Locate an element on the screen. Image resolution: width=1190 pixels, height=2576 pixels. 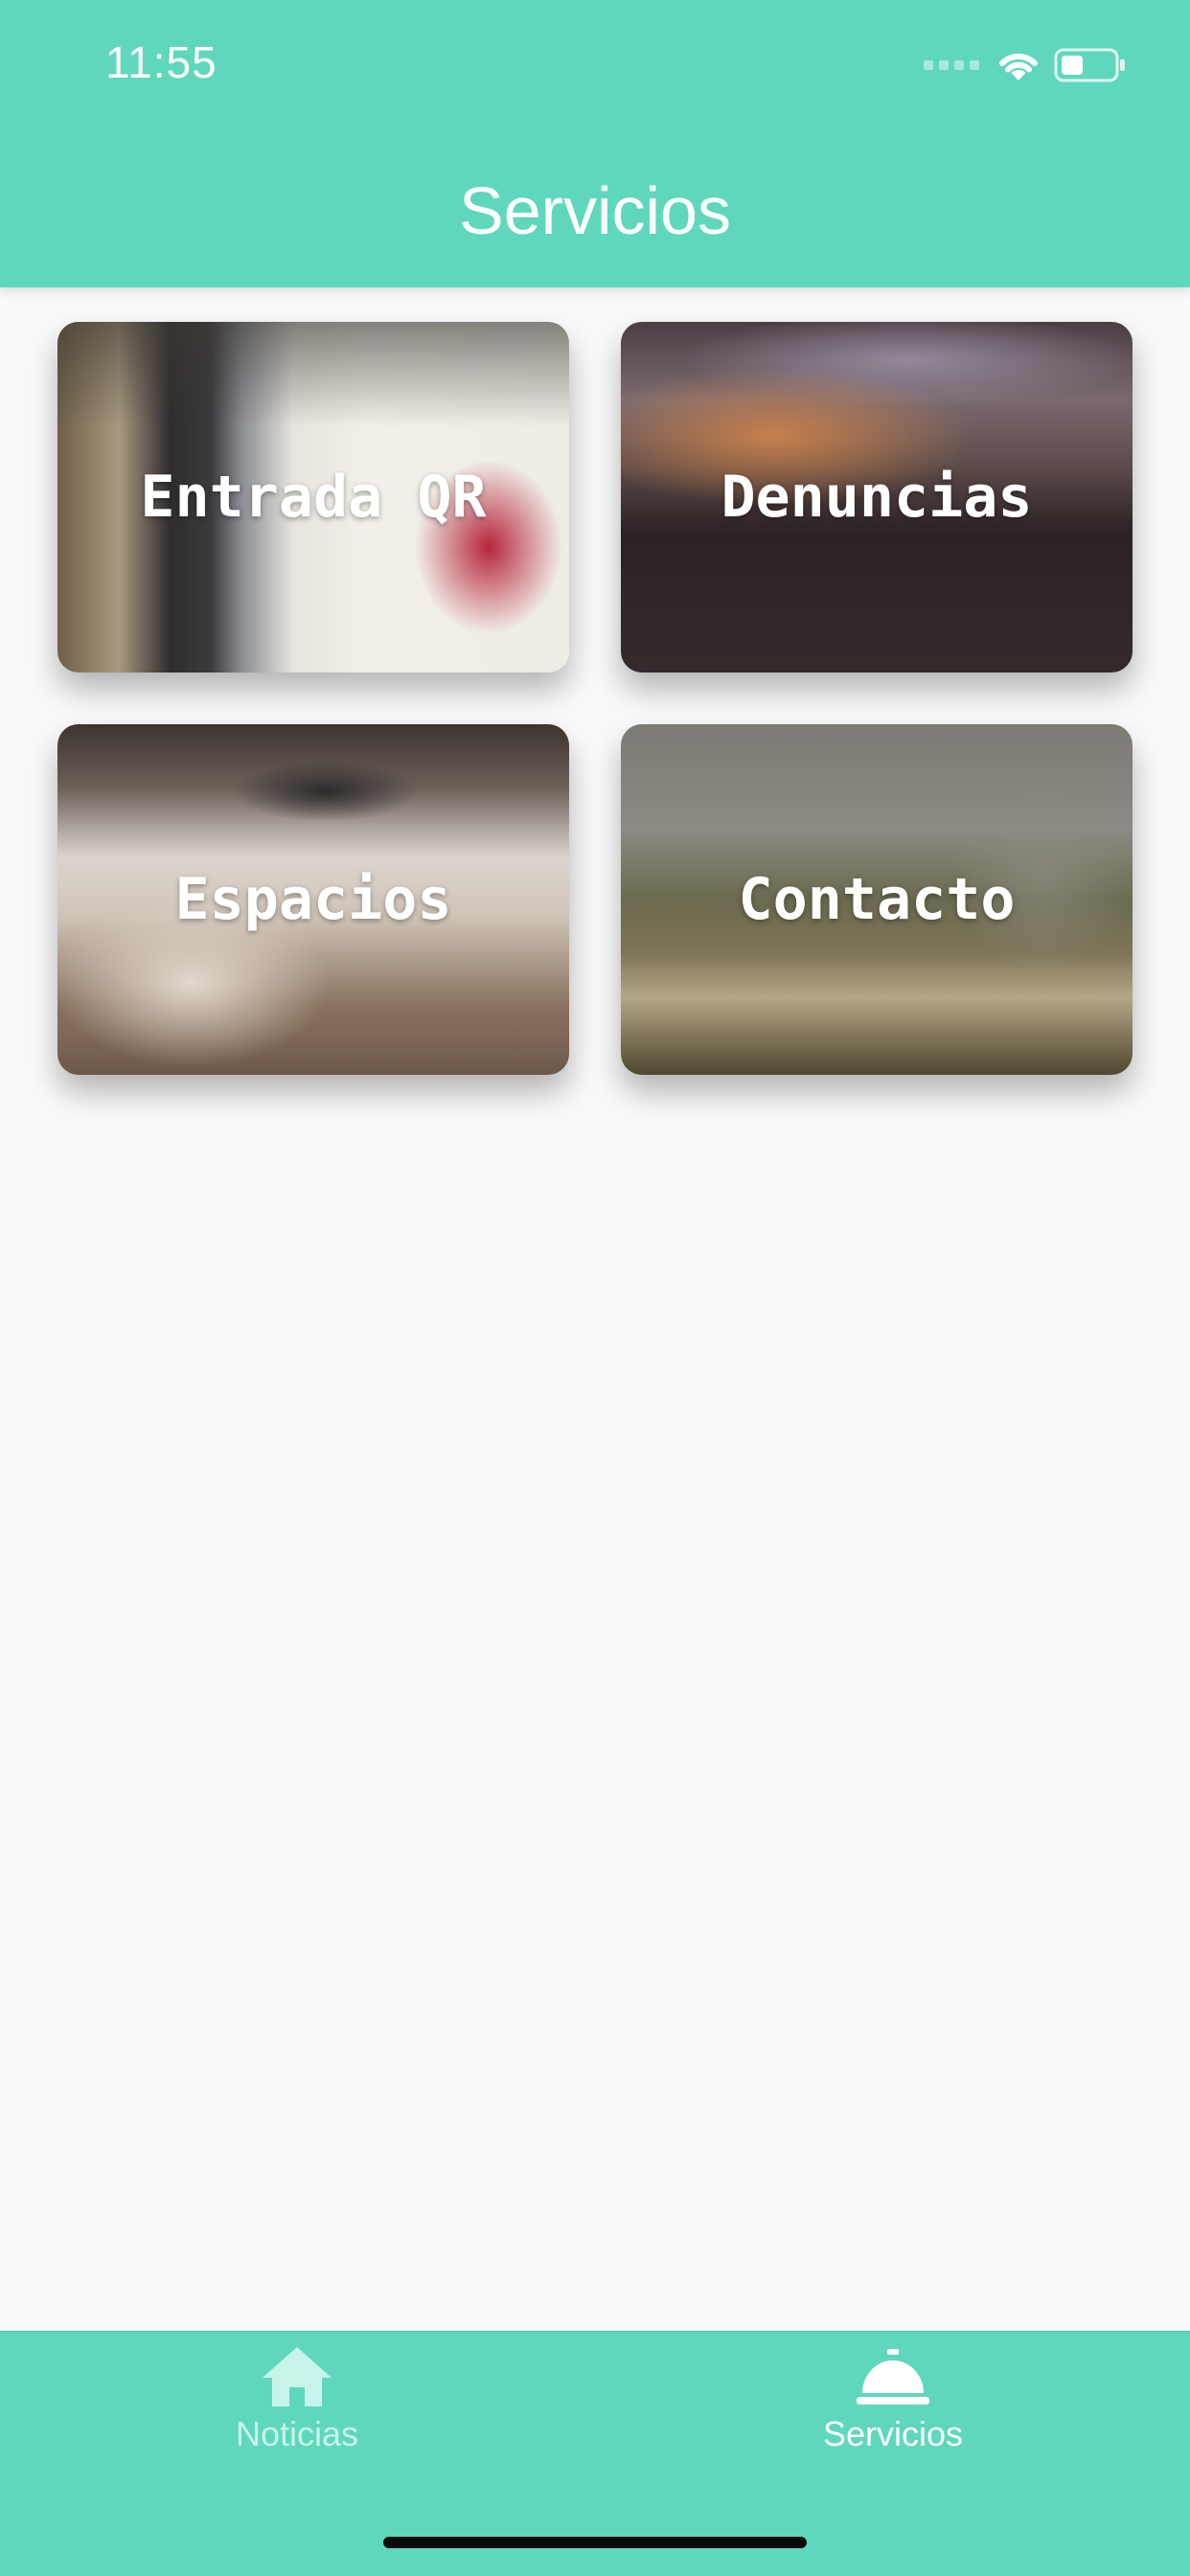
tab-noticias: Noticias is located at coordinates (297, 2398).